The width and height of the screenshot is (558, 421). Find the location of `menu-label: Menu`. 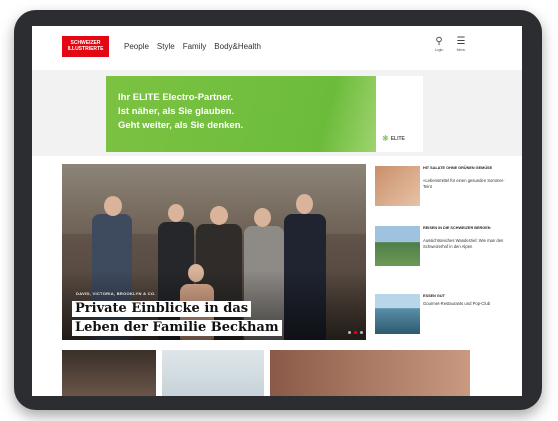

menu-label: Menu is located at coordinates (461, 50).